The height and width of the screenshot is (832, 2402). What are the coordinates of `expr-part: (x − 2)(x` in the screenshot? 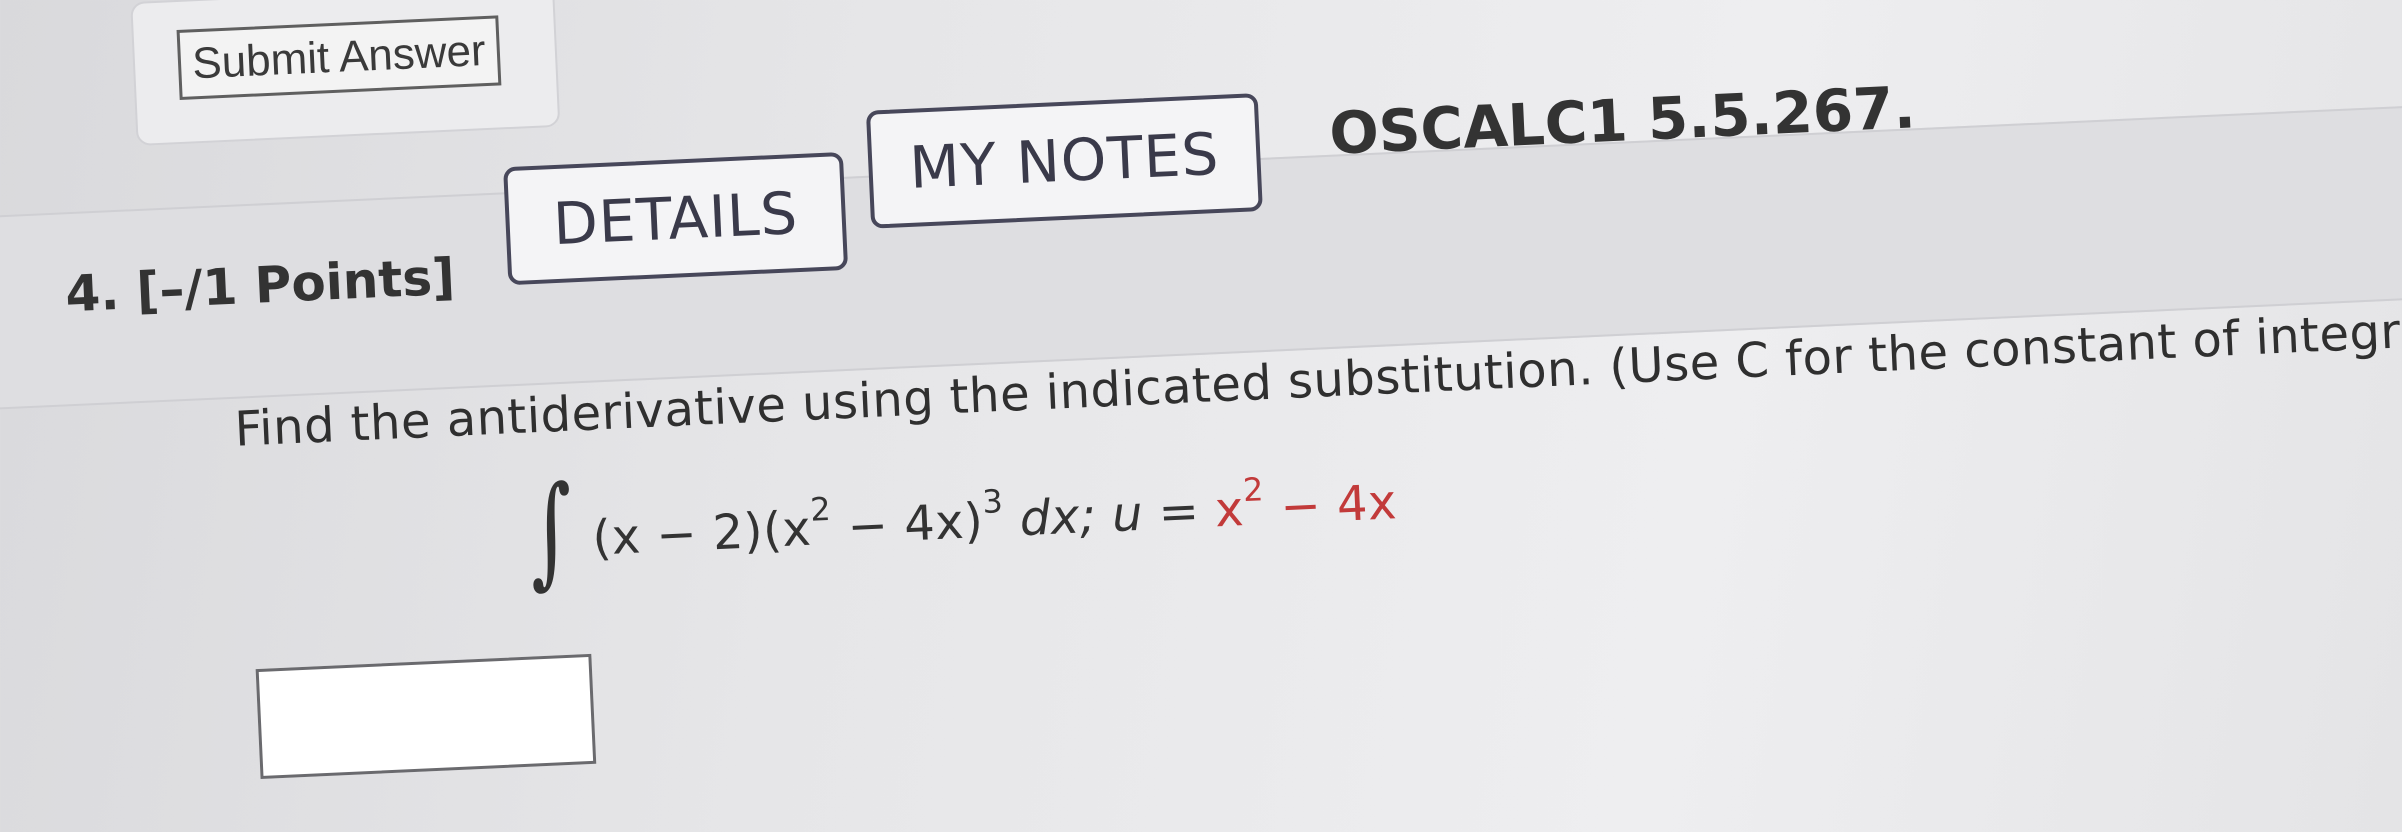 It's located at (702, 533).